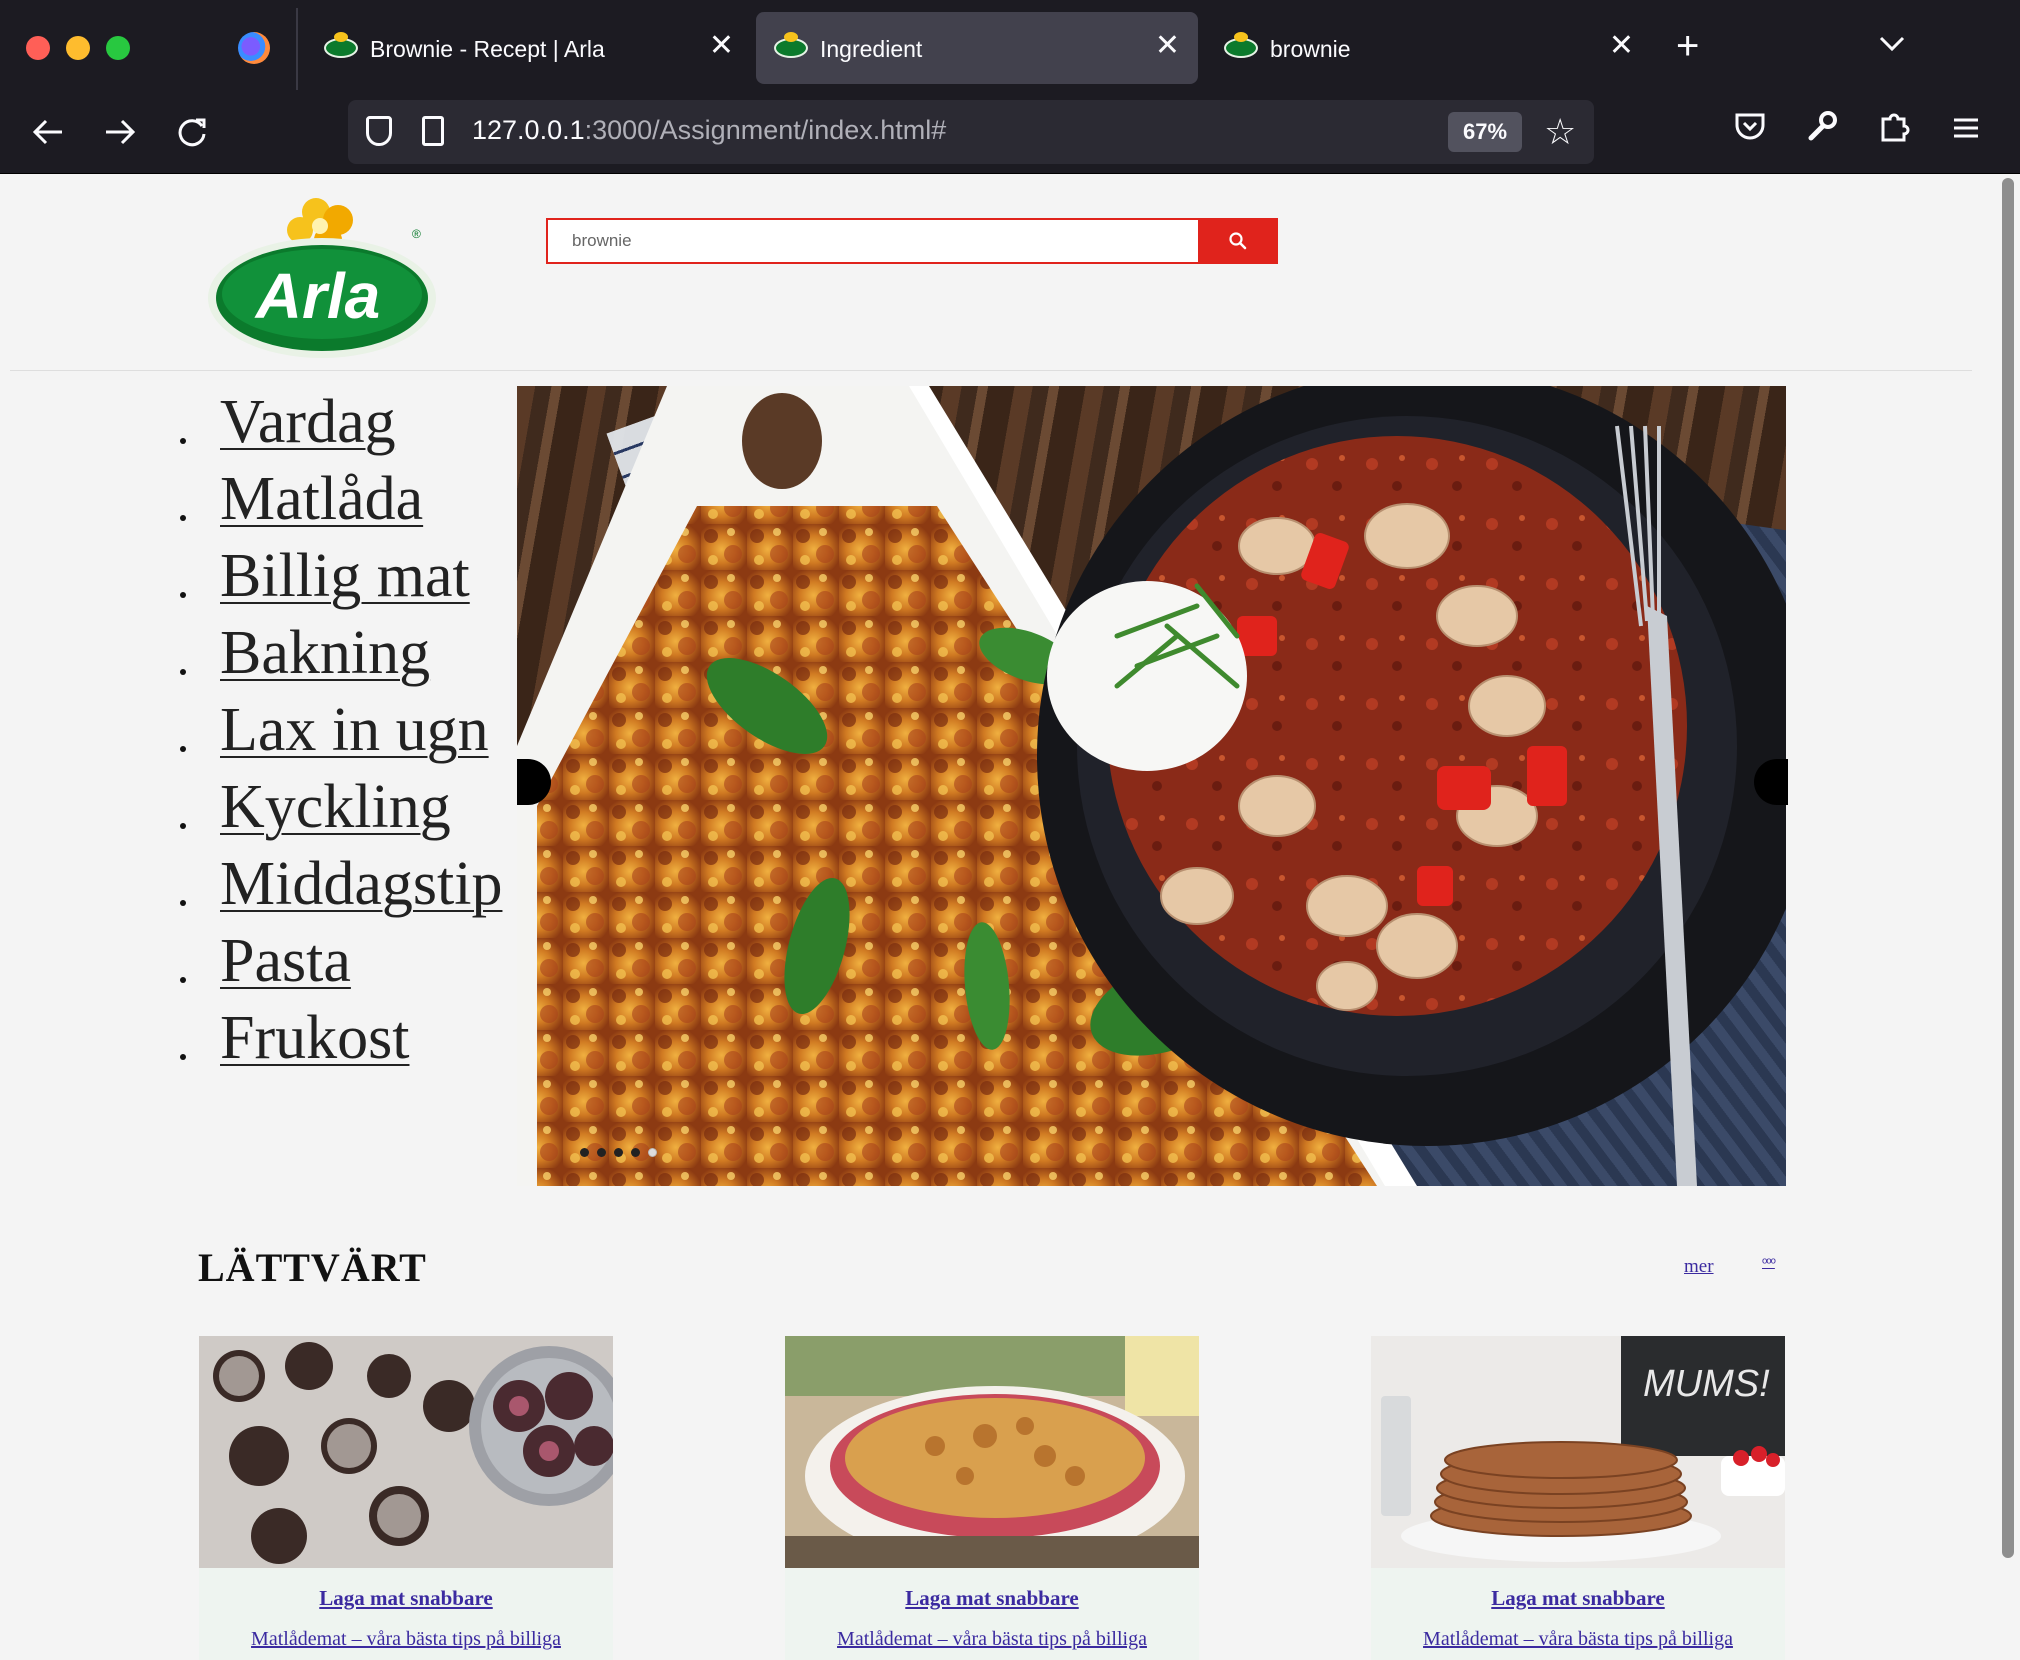  I want to click on more-link: mer, so click(1699, 1267).